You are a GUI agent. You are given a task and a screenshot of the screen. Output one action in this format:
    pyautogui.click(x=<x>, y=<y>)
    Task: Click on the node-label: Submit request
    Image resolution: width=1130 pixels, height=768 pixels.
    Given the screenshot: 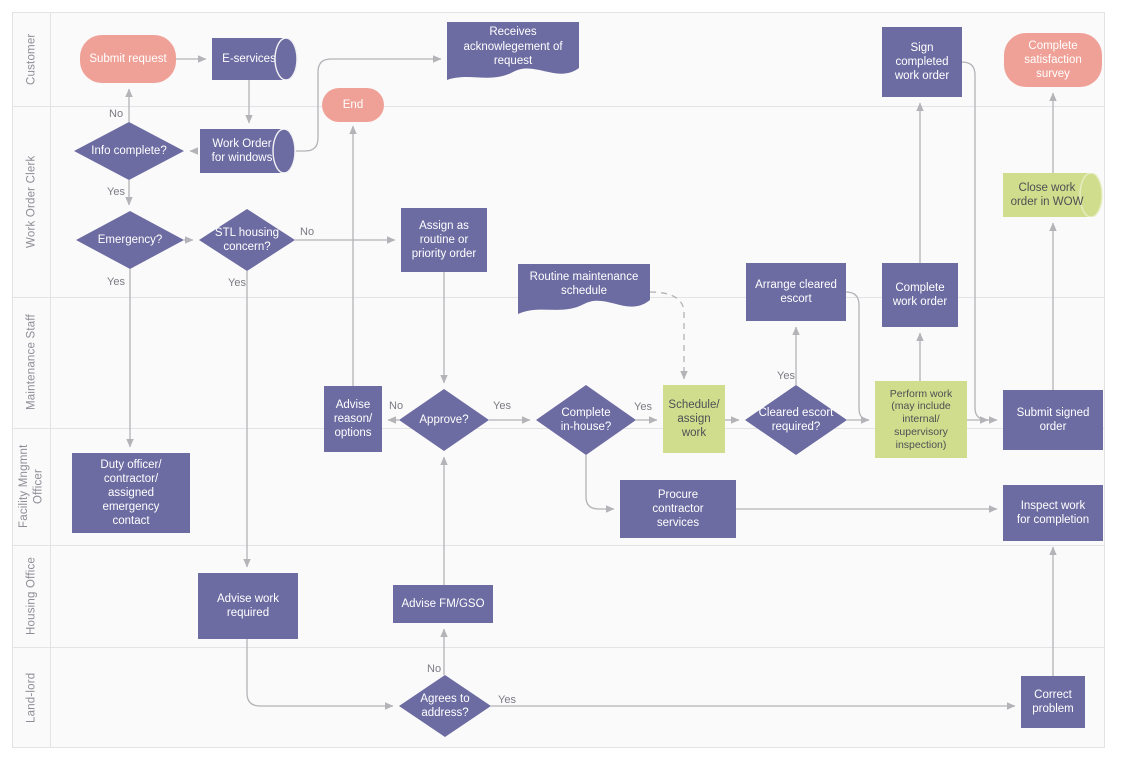 What is the action you would take?
    pyautogui.click(x=128, y=58)
    